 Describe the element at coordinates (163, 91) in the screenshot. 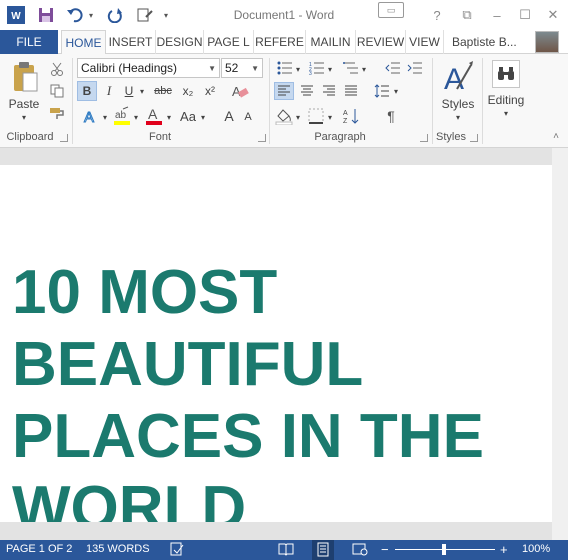

I see `strikethrough-button: abc` at that location.